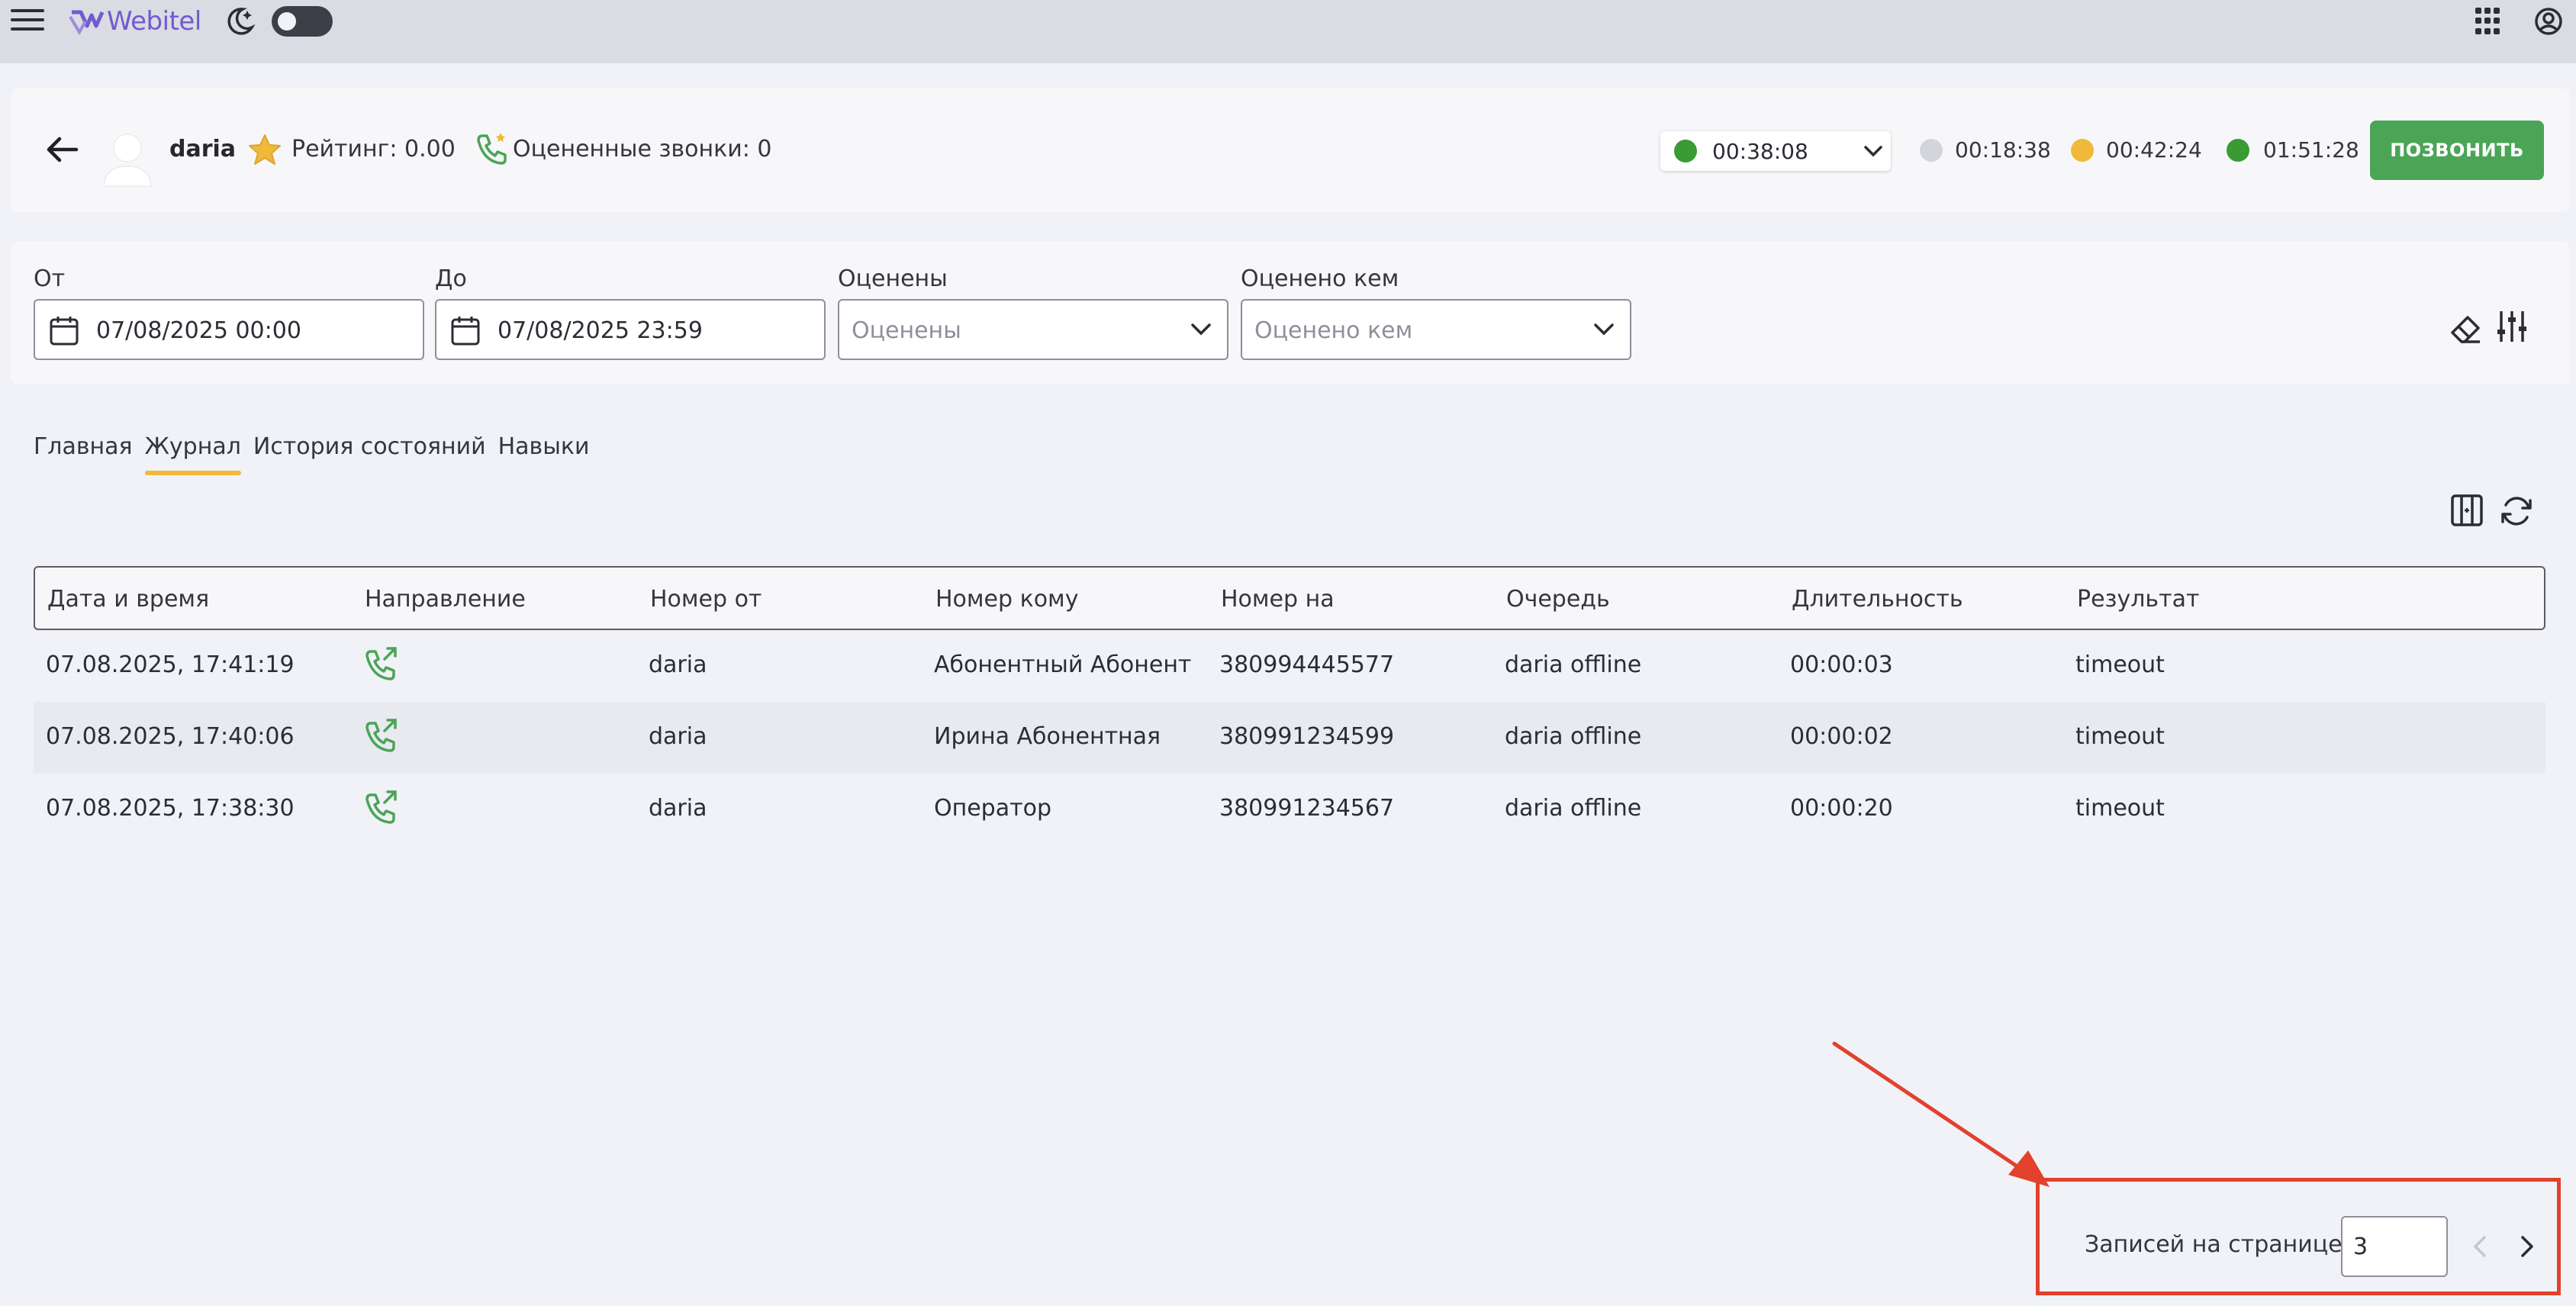 The height and width of the screenshot is (1306, 2576). I want to click on avatar, so click(127, 160).